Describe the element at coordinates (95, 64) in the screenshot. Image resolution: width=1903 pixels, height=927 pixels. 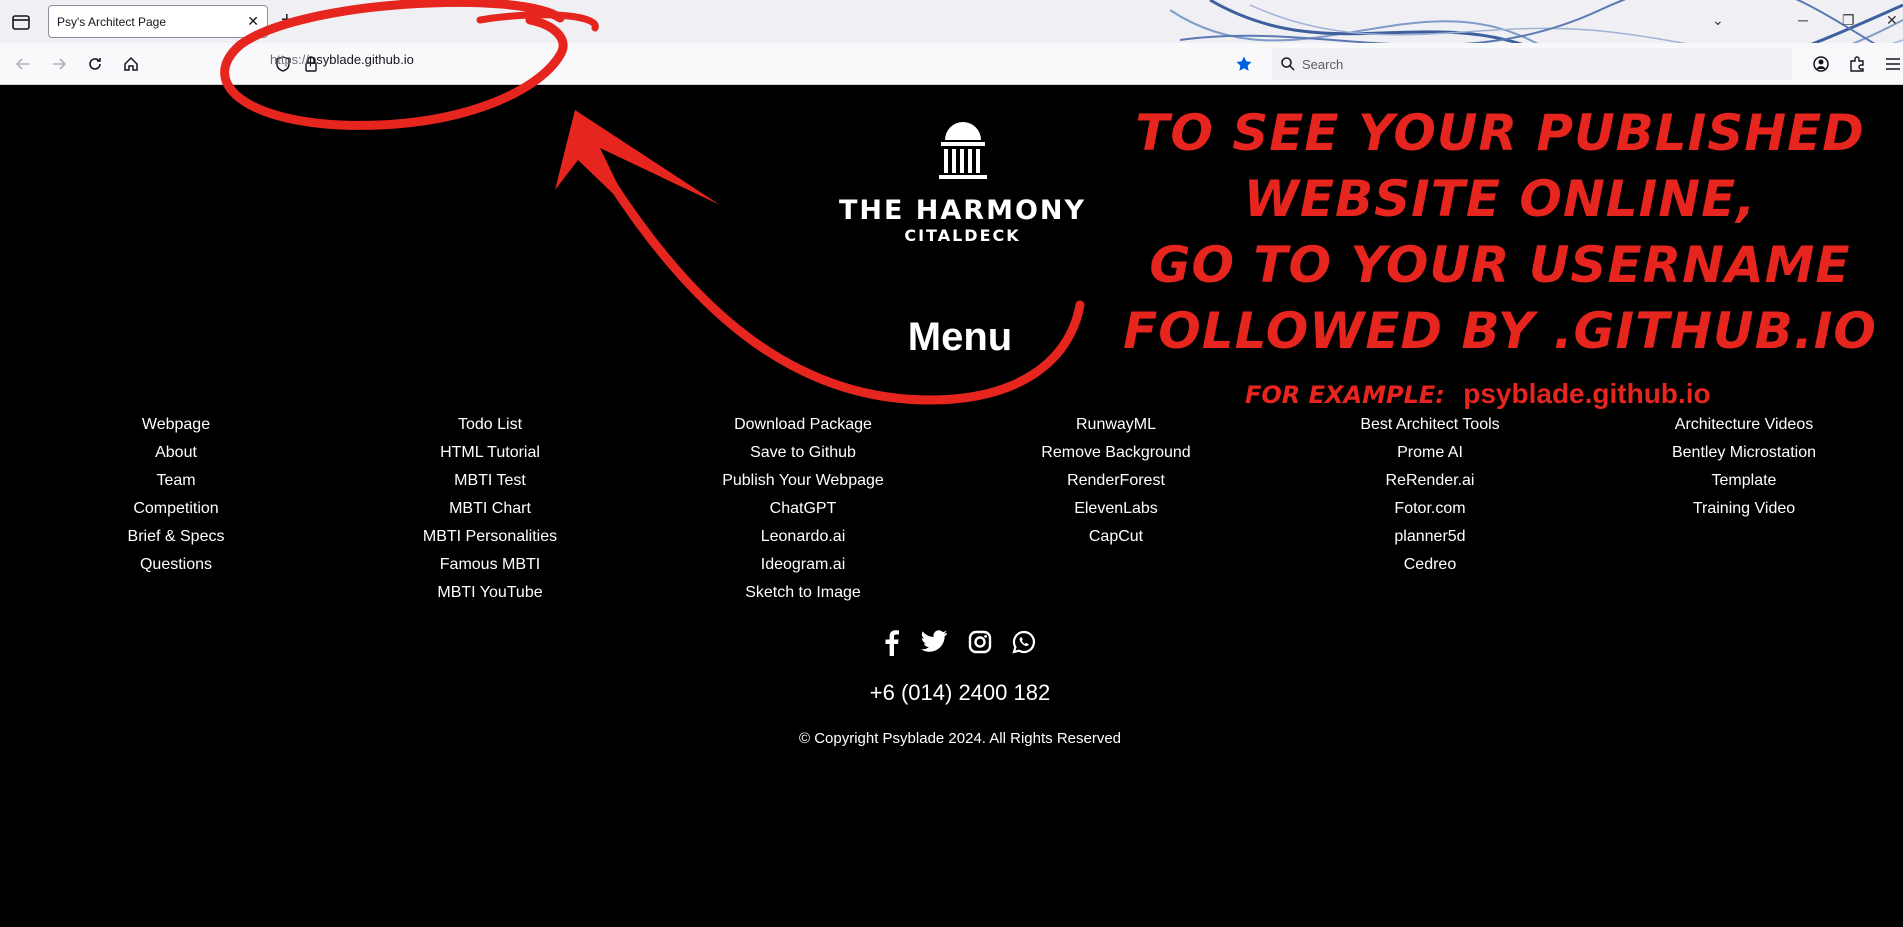
I see `reload-icon` at that location.